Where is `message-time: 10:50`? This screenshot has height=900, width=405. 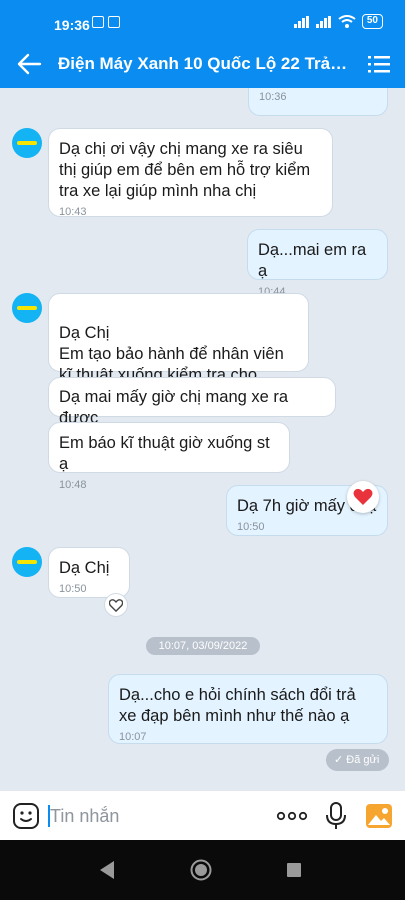
message-time: 10:50 is located at coordinates (251, 527).